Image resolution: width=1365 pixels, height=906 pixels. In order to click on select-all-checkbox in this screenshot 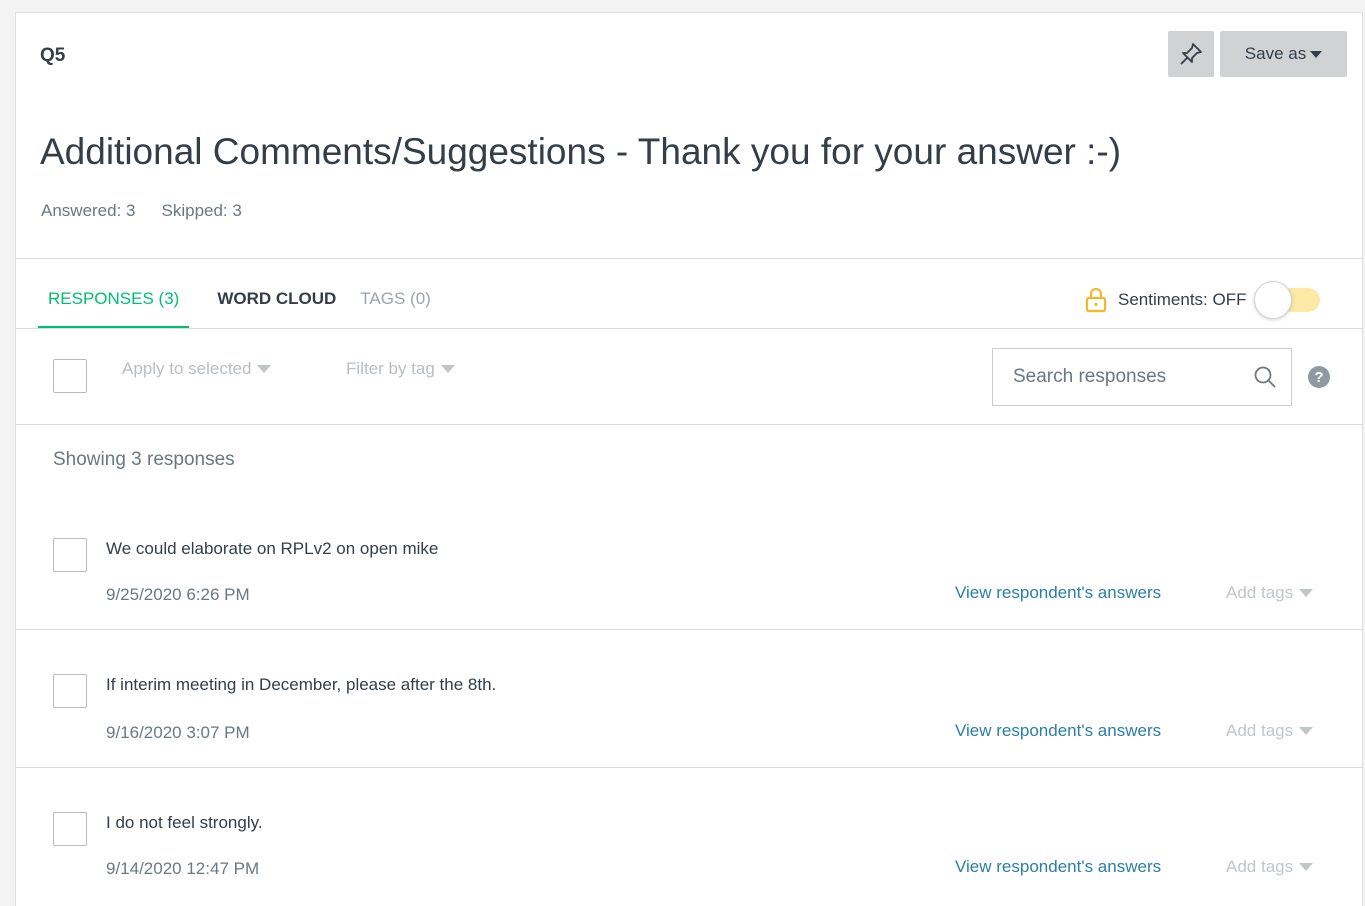, I will do `click(70, 376)`.